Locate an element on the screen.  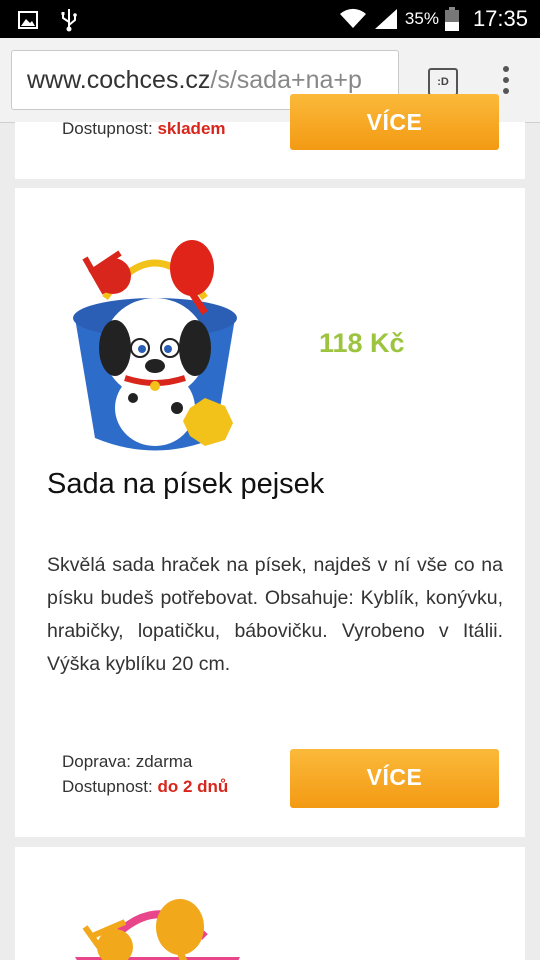
wifi-icon is located at coordinates (352, 18).